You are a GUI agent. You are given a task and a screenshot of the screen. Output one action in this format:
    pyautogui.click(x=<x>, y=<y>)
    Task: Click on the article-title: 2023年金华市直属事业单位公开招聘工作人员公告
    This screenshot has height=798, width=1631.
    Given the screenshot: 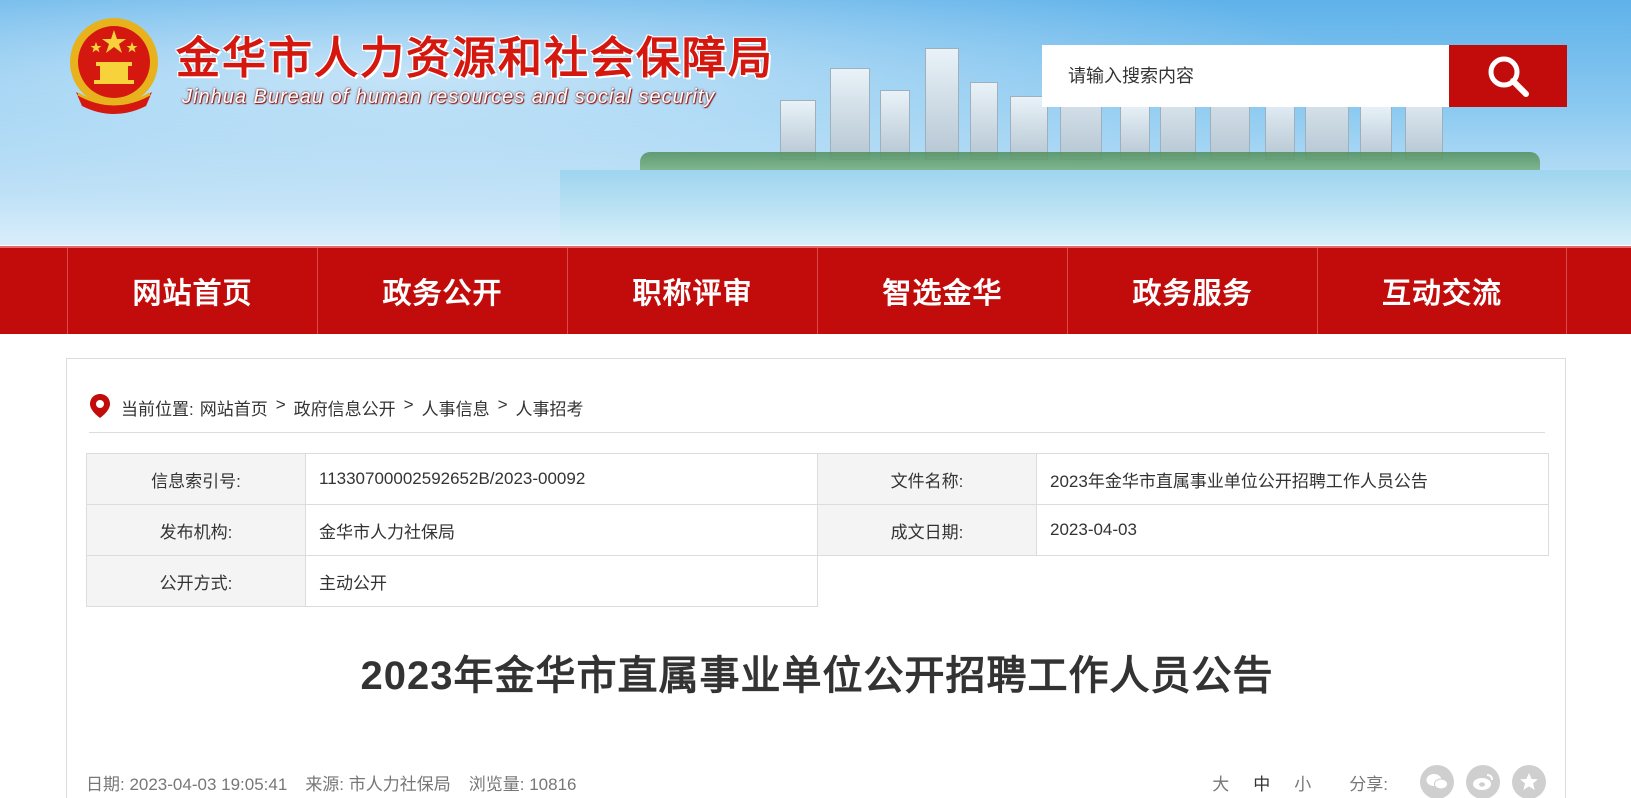 What is the action you would take?
    pyautogui.click(x=817, y=676)
    